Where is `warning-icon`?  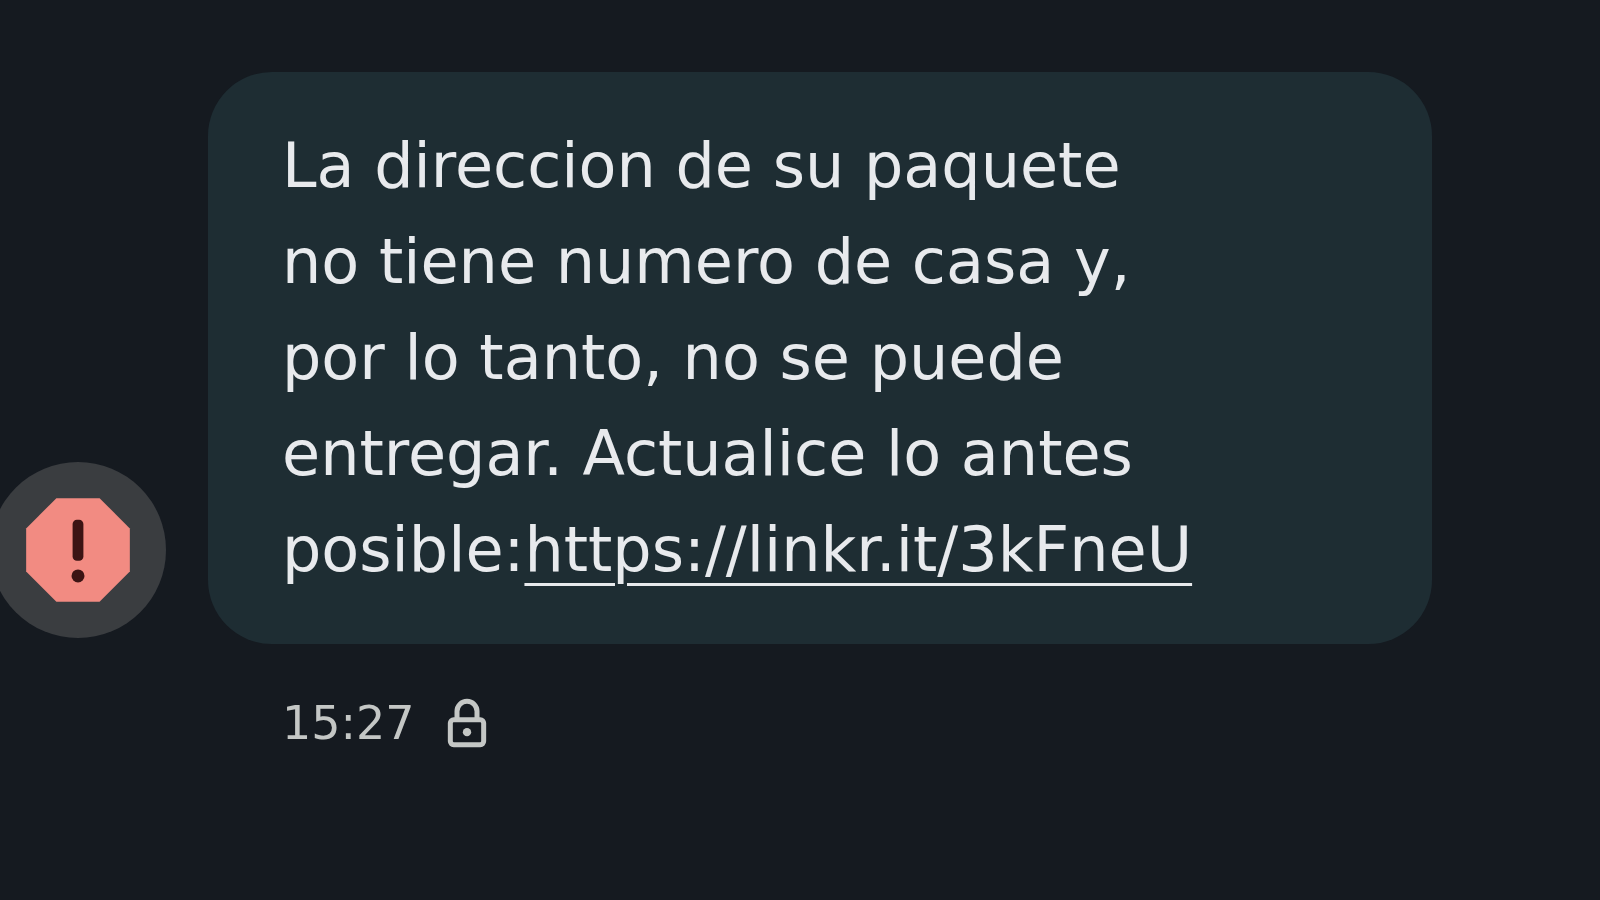 warning-icon is located at coordinates (78, 550).